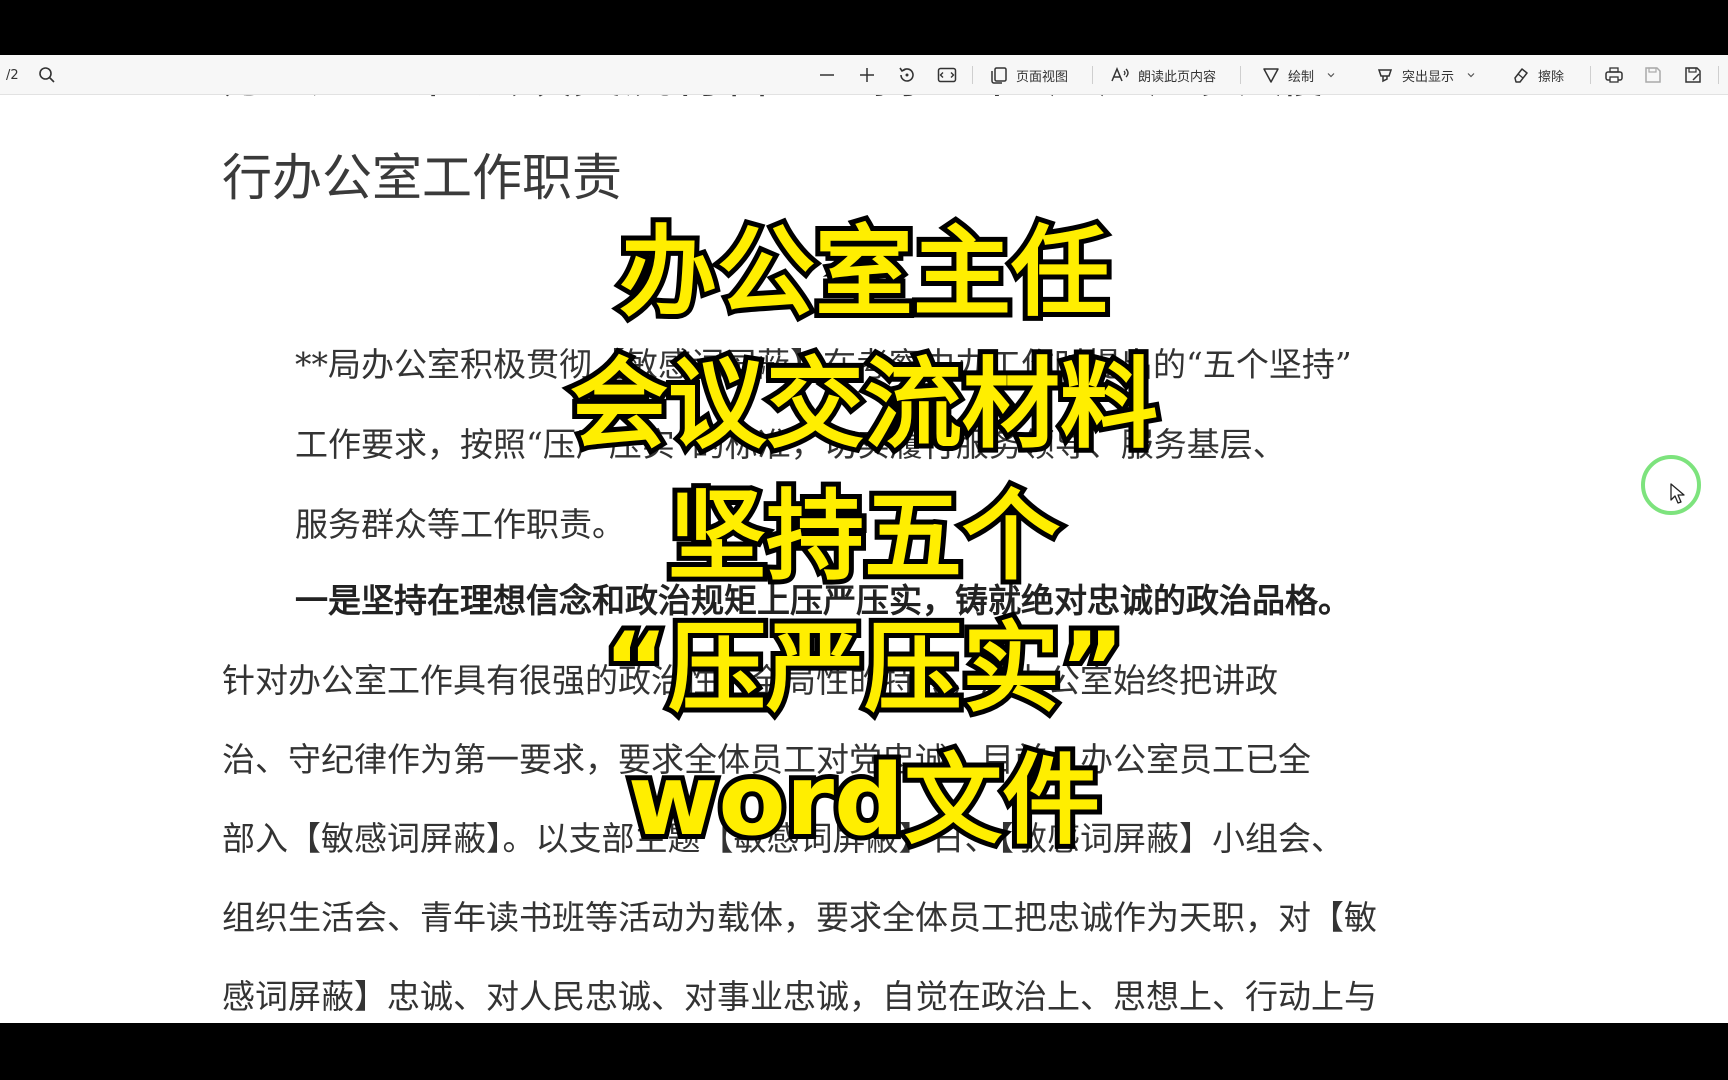 The width and height of the screenshot is (1728, 1080). I want to click on save-as-icon, so click(1693, 75).